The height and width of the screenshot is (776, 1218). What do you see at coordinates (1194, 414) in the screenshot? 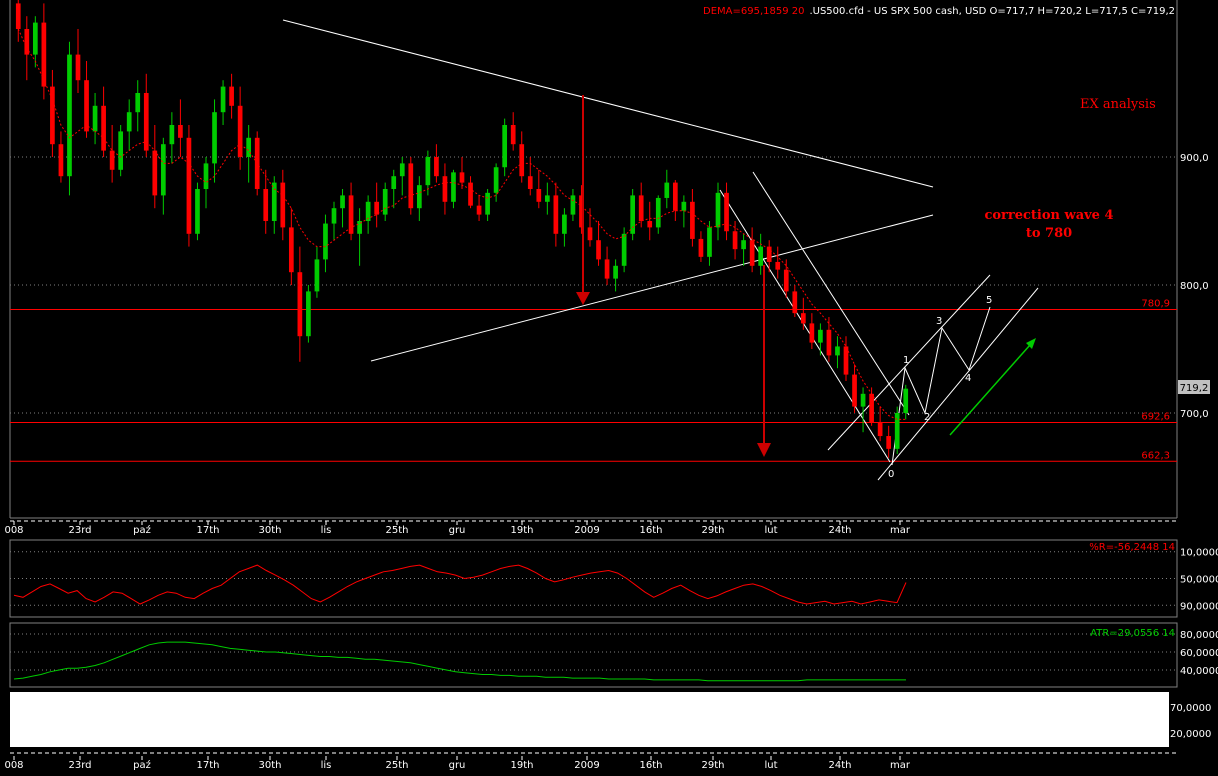
I see `y-tick-label: 700,0` at bounding box center [1194, 414].